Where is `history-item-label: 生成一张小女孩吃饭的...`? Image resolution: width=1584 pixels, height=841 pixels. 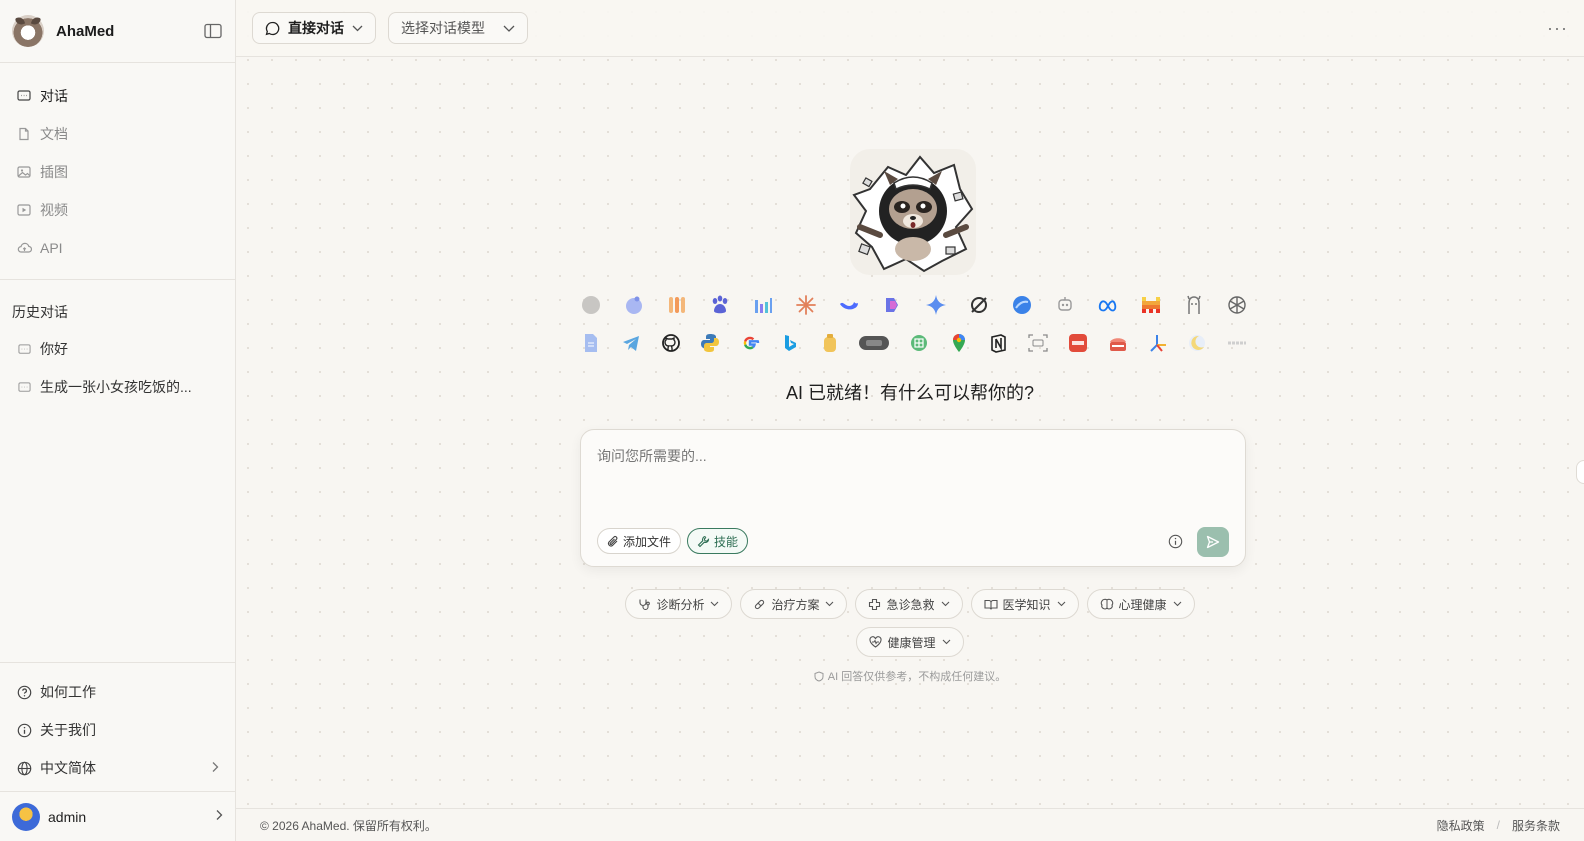
history-item-label: 生成一张小女孩吃饭的... is located at coordinates (116, 387).